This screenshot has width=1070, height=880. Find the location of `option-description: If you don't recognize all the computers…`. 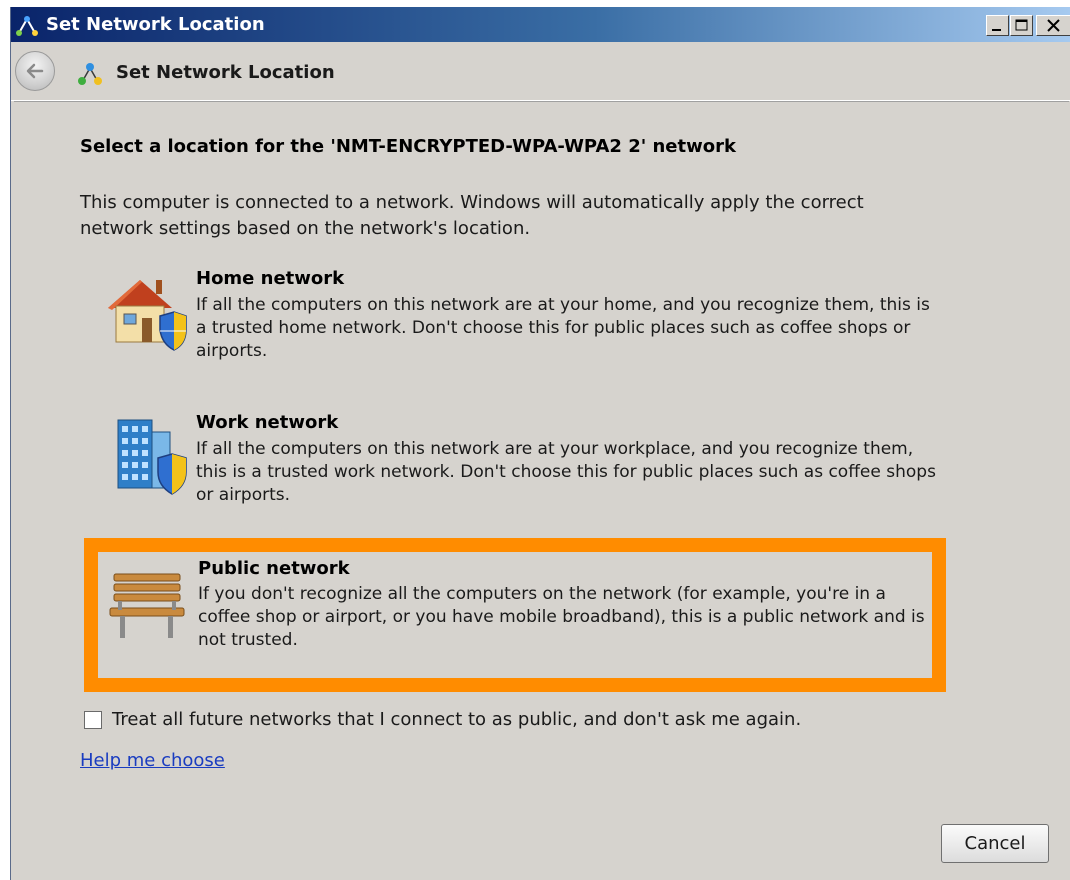

option-description: If you don't recognize all the computers… is located at coordinates (561, 617).